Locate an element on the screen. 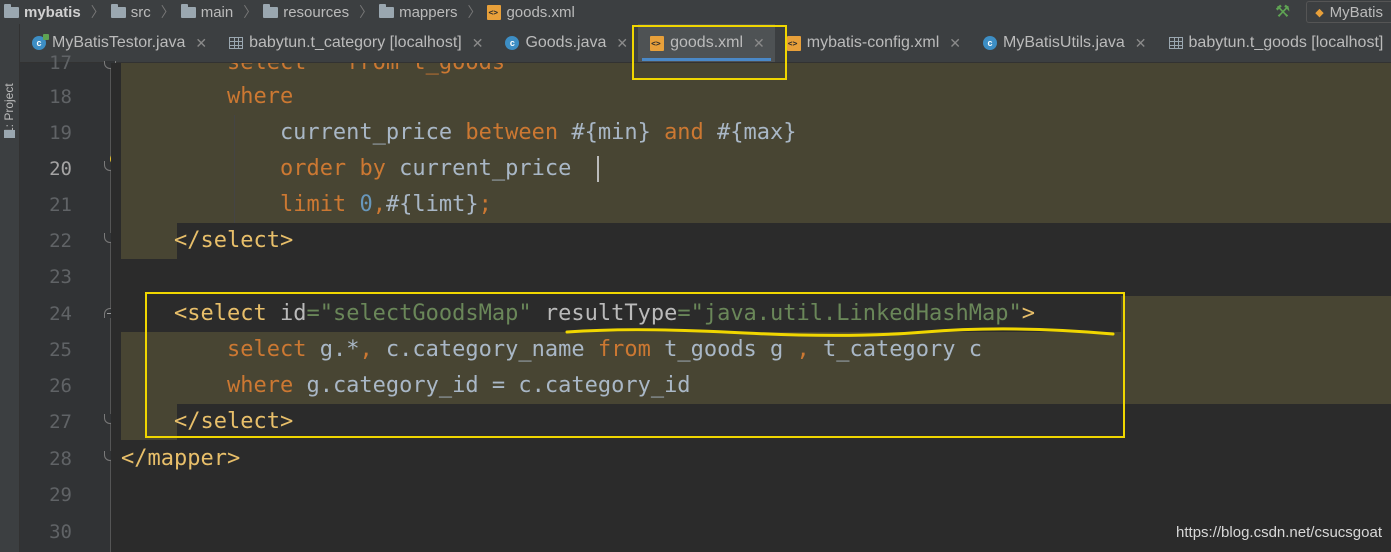 This screenshot has height=552, width=1391. code-text: current_price between #{min} and #{max} is located at coordinates (459, 132).